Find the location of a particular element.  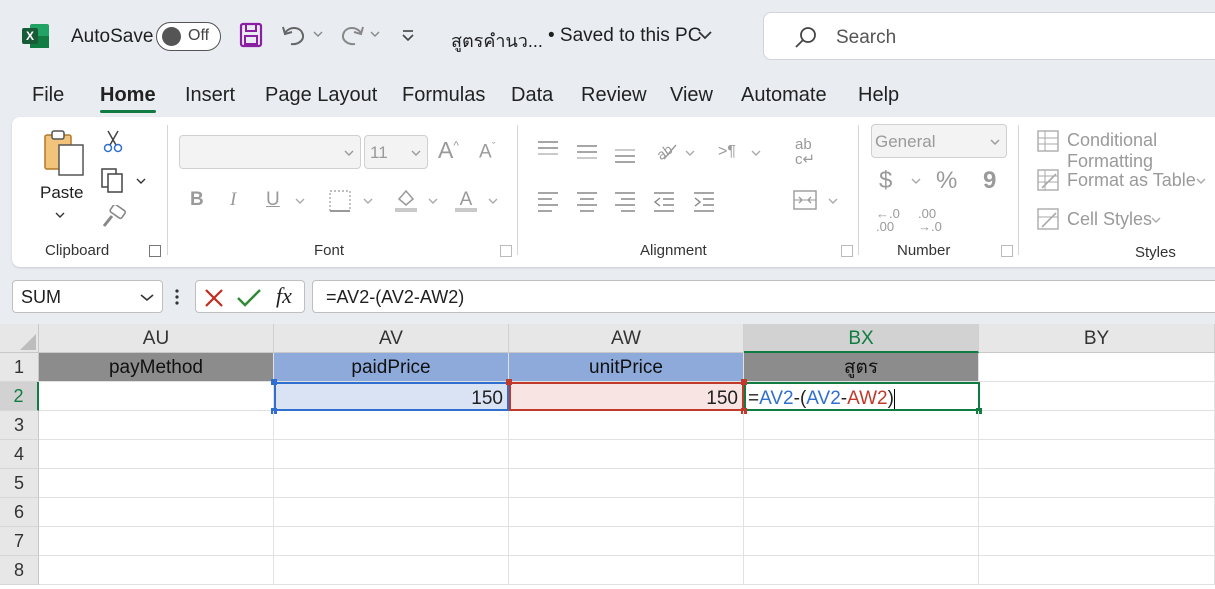

percent-icon: % is located at coordinates (946, 181).